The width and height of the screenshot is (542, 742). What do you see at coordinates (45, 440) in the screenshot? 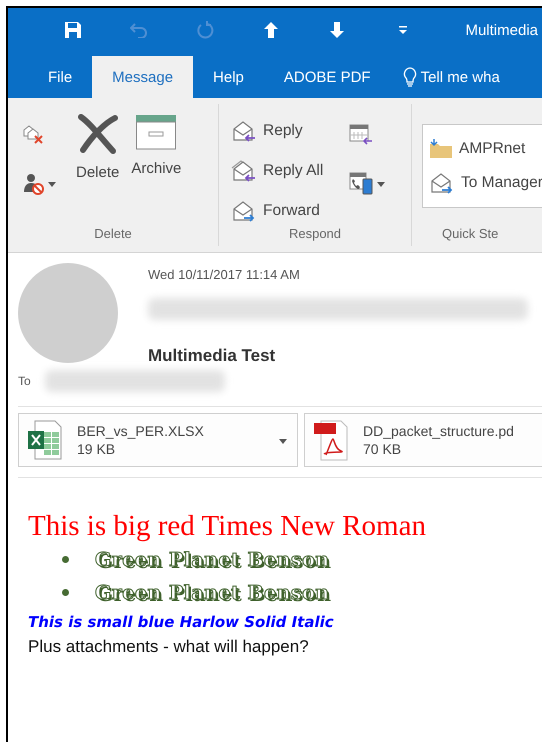
I see `spreadsheet-file-icon` at bounding box center [45, 440].